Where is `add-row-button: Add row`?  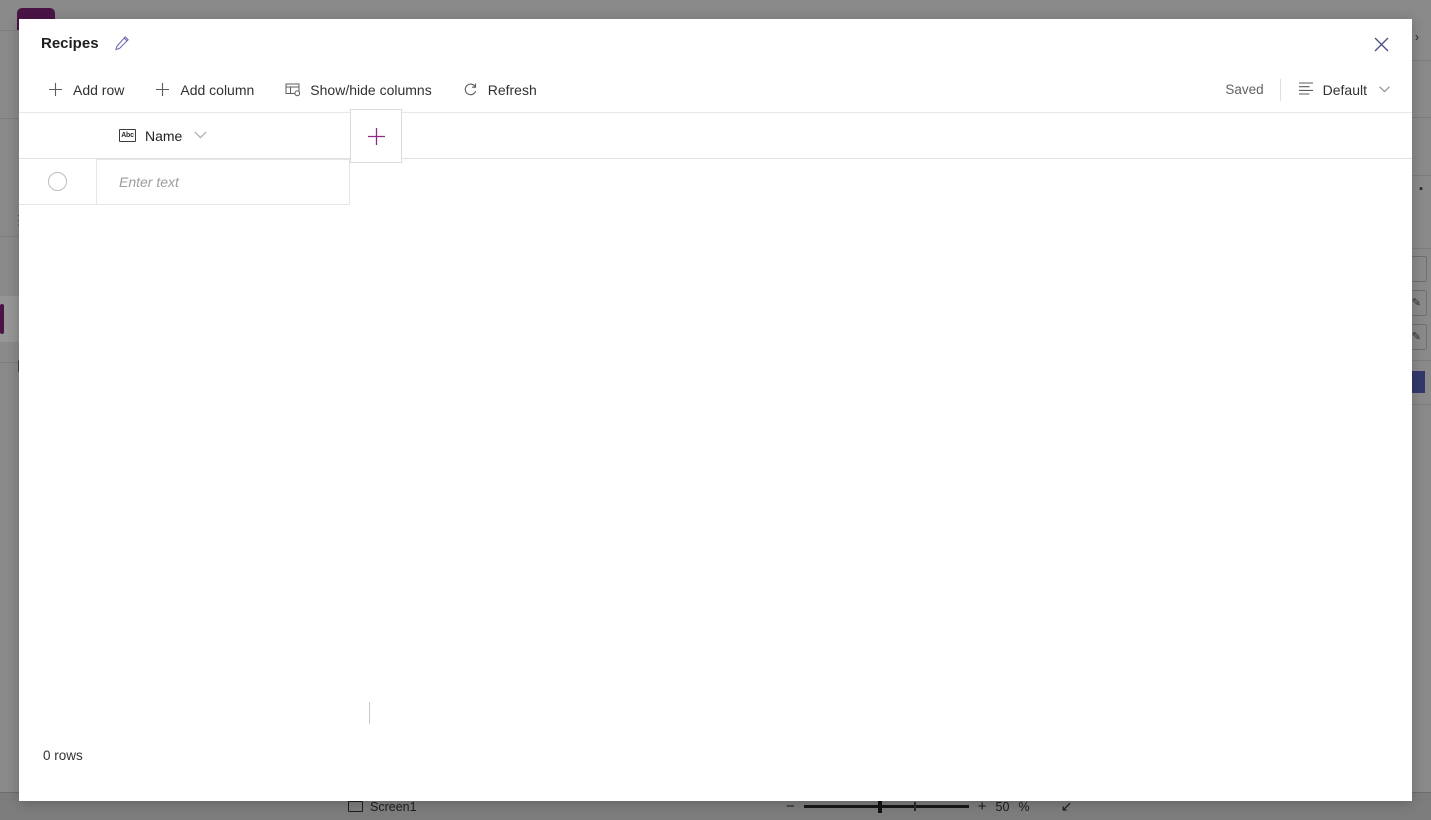 add-row-button: Add row is located at coordinates (85, 90).